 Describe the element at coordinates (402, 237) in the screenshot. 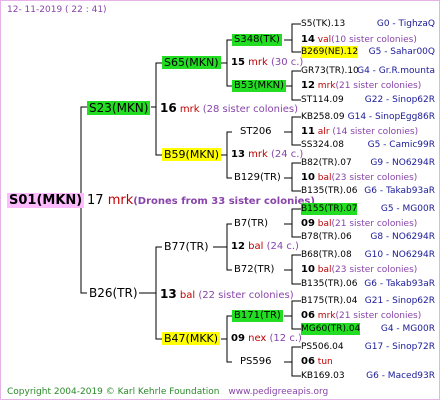

I see `gen4-info-9: G8 - NO6294R` at that location.